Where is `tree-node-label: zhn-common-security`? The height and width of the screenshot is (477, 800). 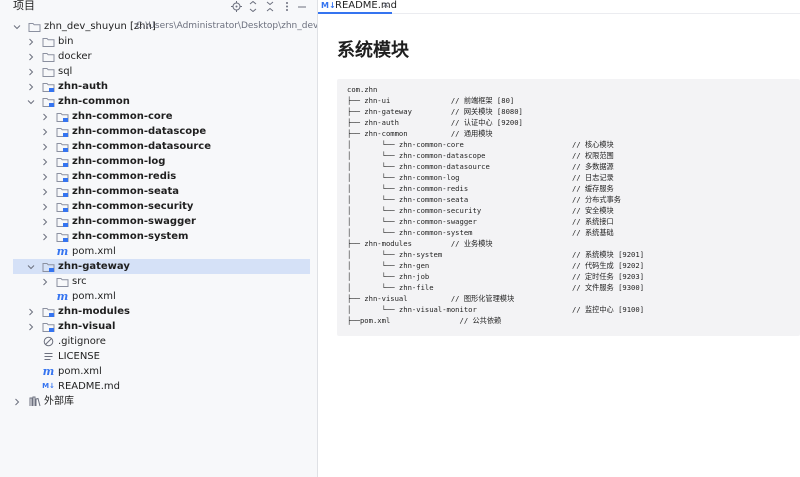 tree-node-label: zhn-common-security is located at coordinates (133, 206).